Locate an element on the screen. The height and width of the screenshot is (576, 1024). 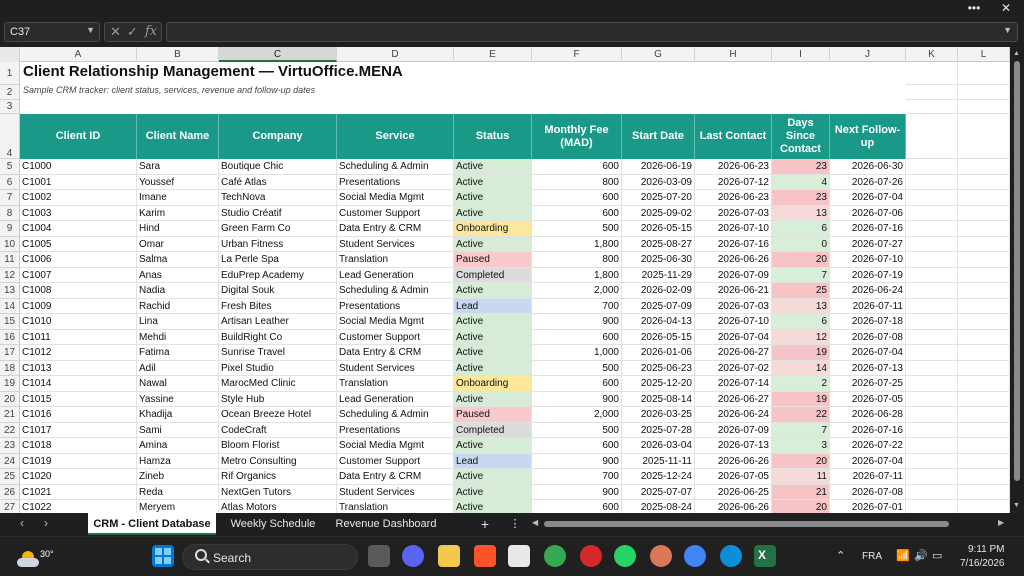
insert-function-icon: fx is located at coordinates (151, 31).